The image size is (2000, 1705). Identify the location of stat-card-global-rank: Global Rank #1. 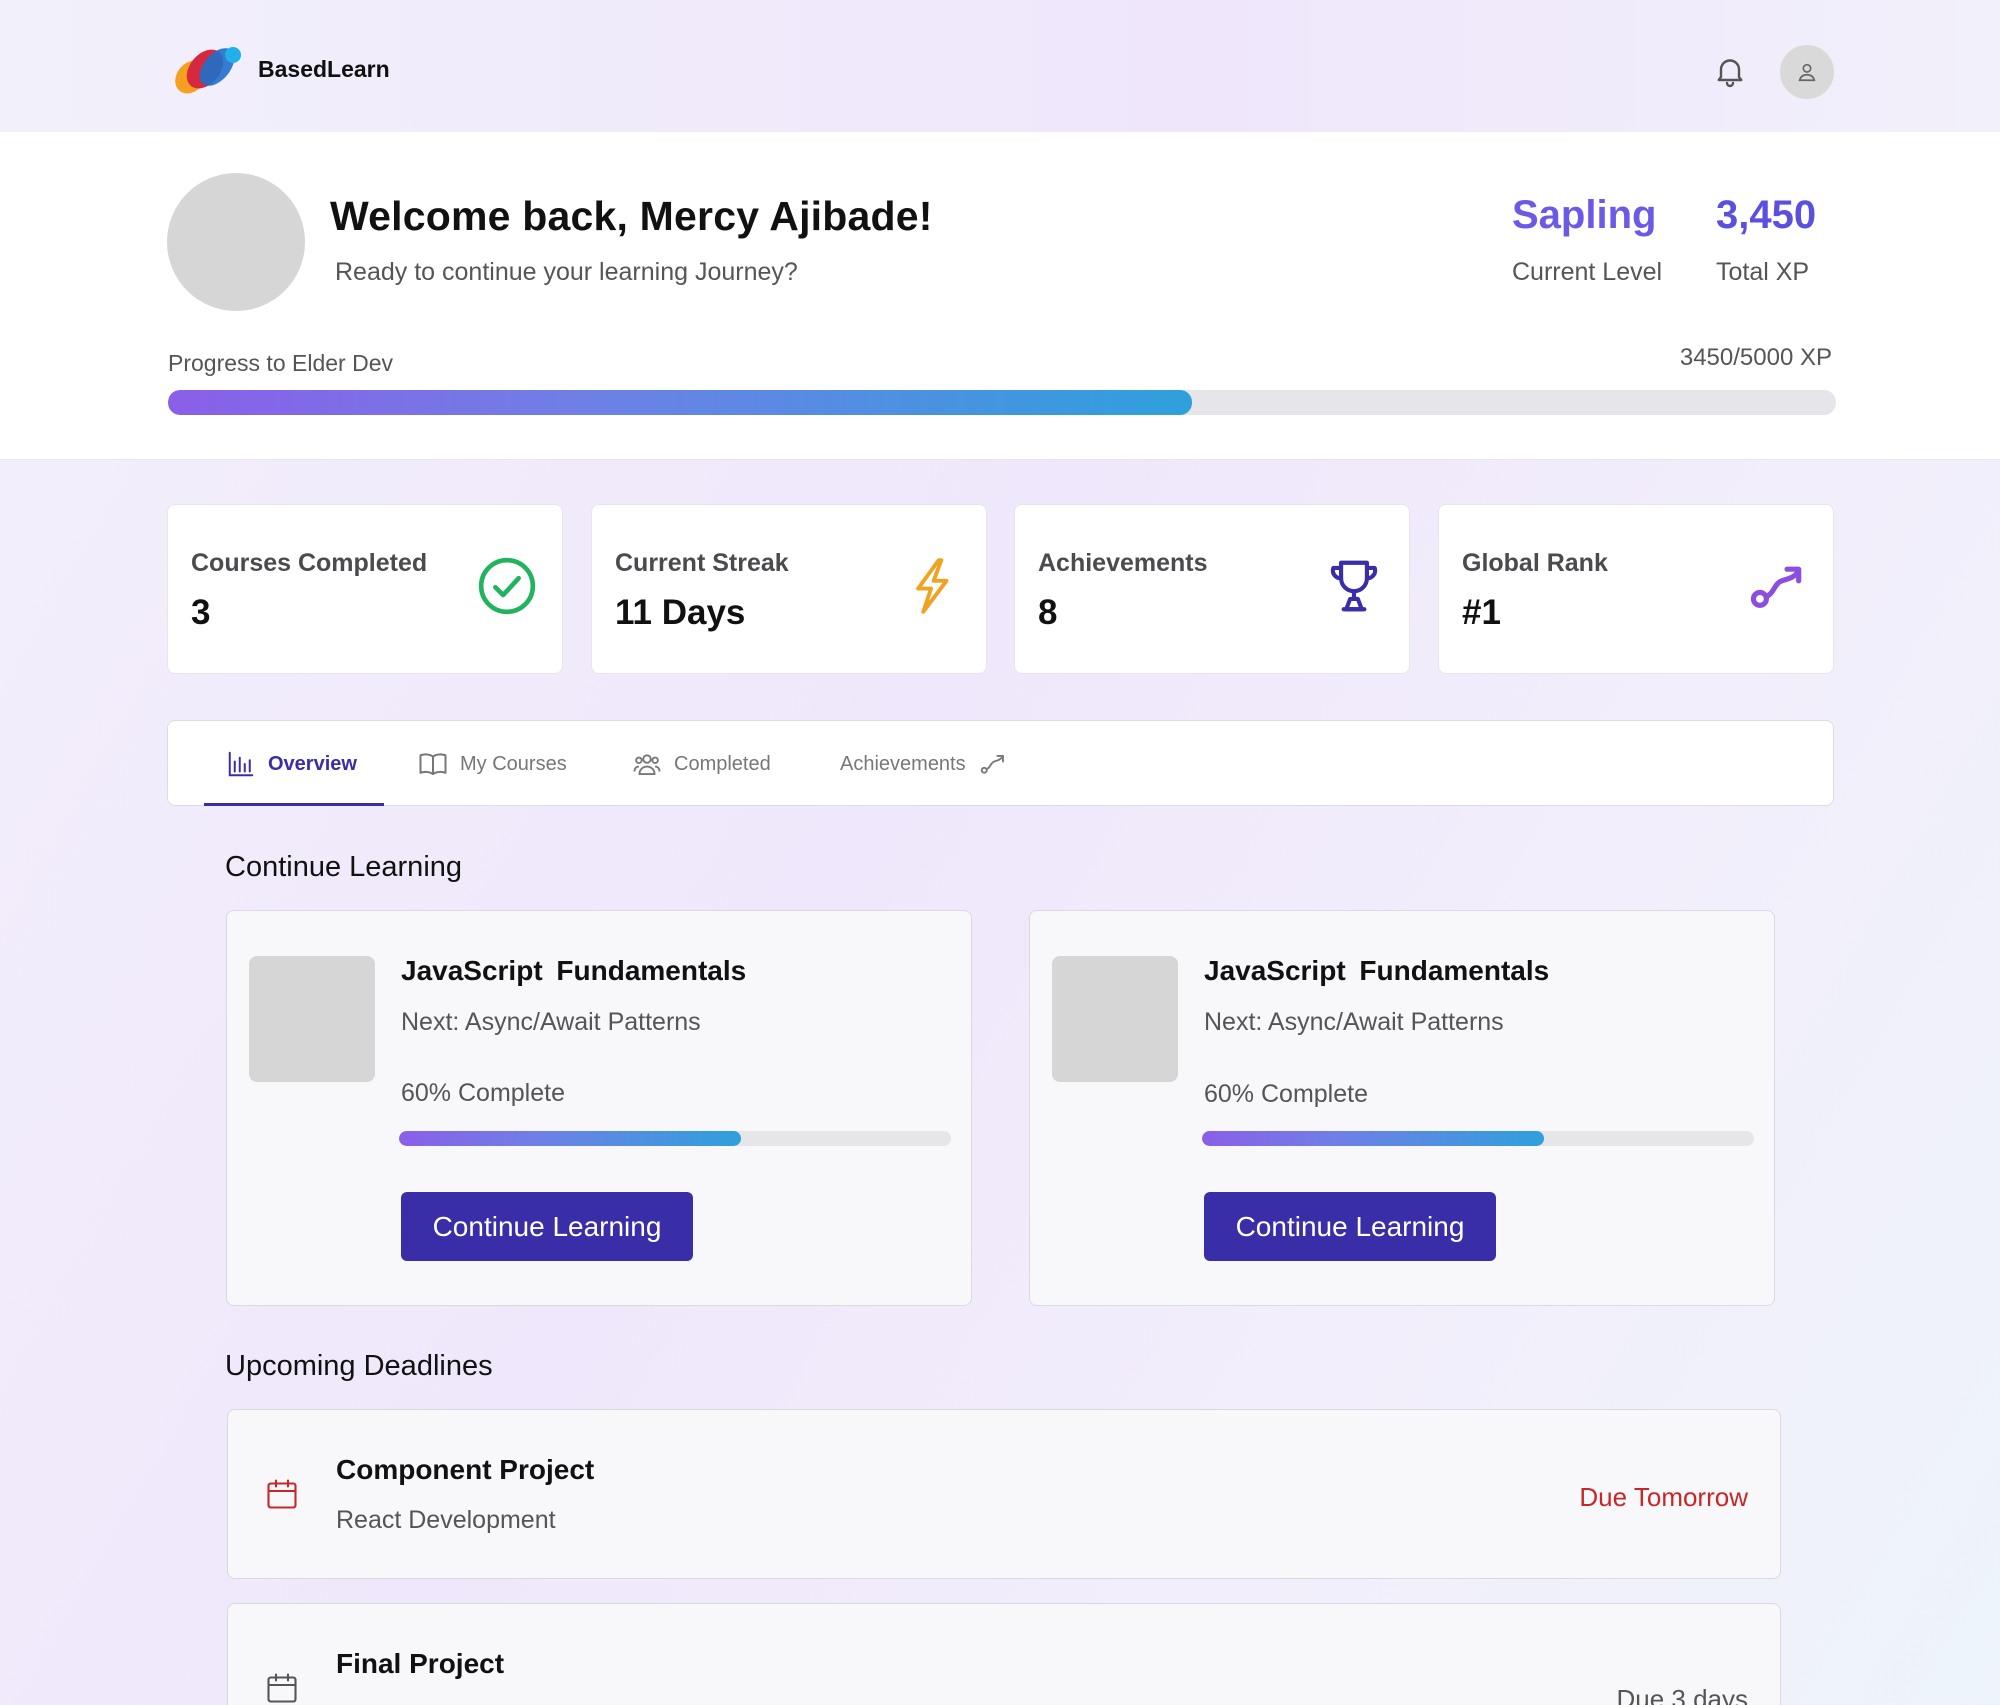
(1636, 589).